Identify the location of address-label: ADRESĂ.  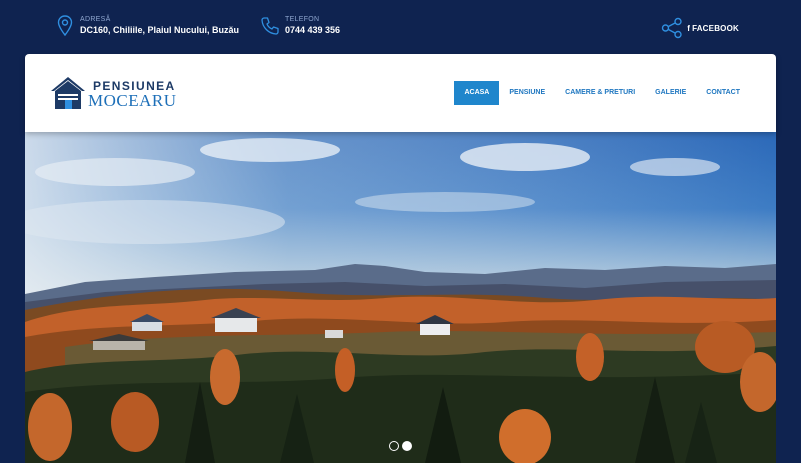
(95, 19).